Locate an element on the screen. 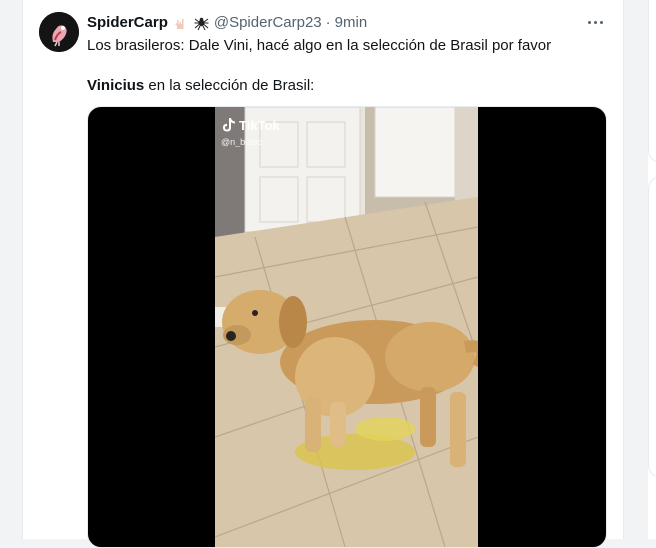  more-options-icon is located at coordinates (595, 22).